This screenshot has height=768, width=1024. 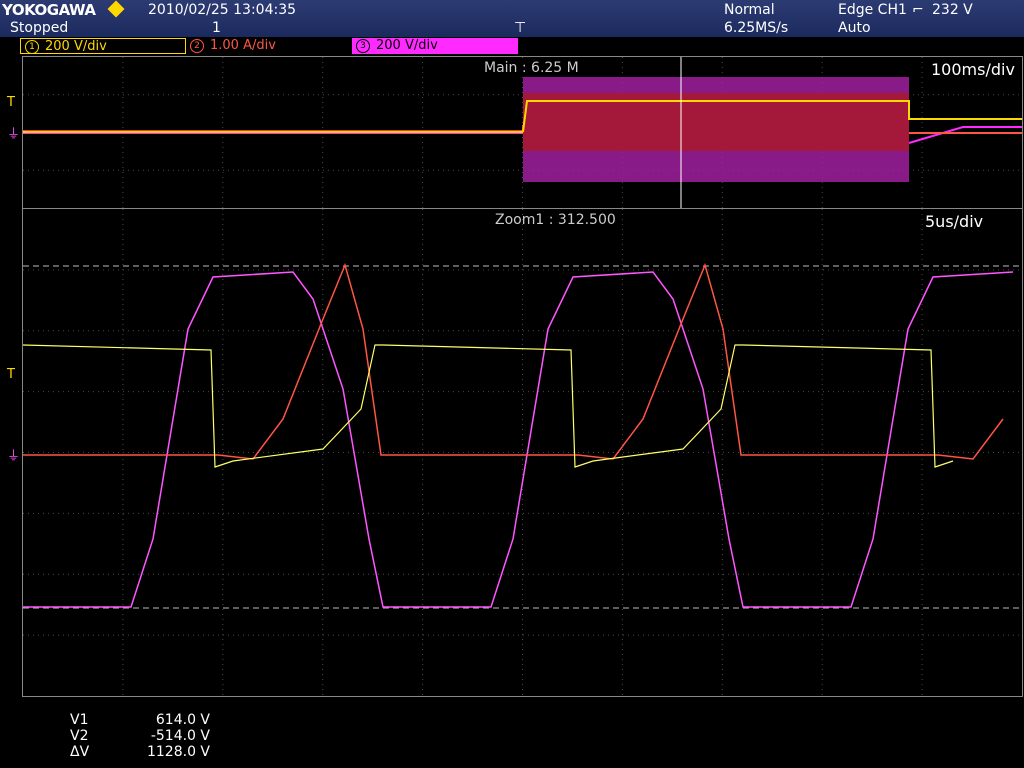 What do you see at coordinates (407, 45) in the screenshot?
I see `channel-3-scale-text: 200 V/div` at bounding box center [407, 45].